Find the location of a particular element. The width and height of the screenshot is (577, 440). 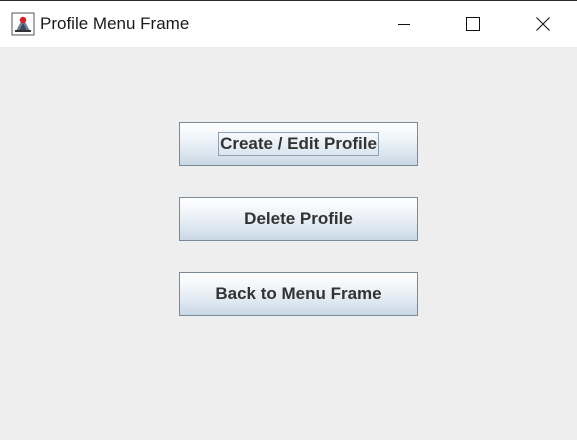

java-app-icon is located at coordinates (23, 24).